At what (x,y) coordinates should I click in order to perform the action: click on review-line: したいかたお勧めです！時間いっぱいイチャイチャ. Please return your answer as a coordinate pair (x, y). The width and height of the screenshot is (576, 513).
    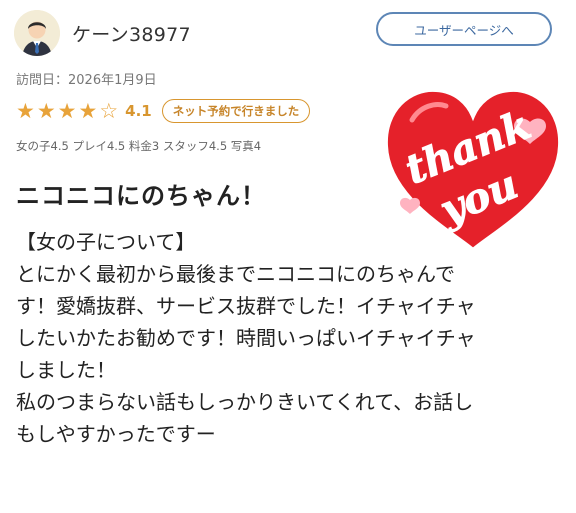
    Looking at the image, I should click on (246, 338).